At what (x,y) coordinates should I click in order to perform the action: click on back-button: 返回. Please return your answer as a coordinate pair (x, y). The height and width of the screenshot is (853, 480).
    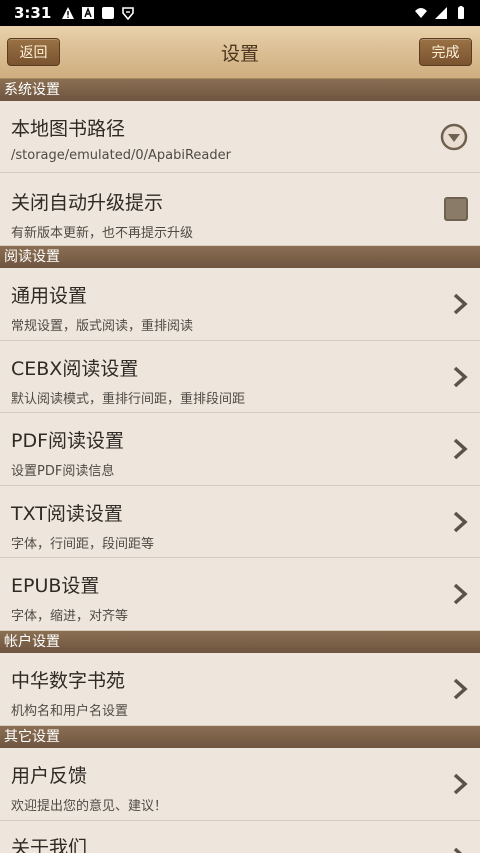
    Looking at the image, I should click on (33, 52).